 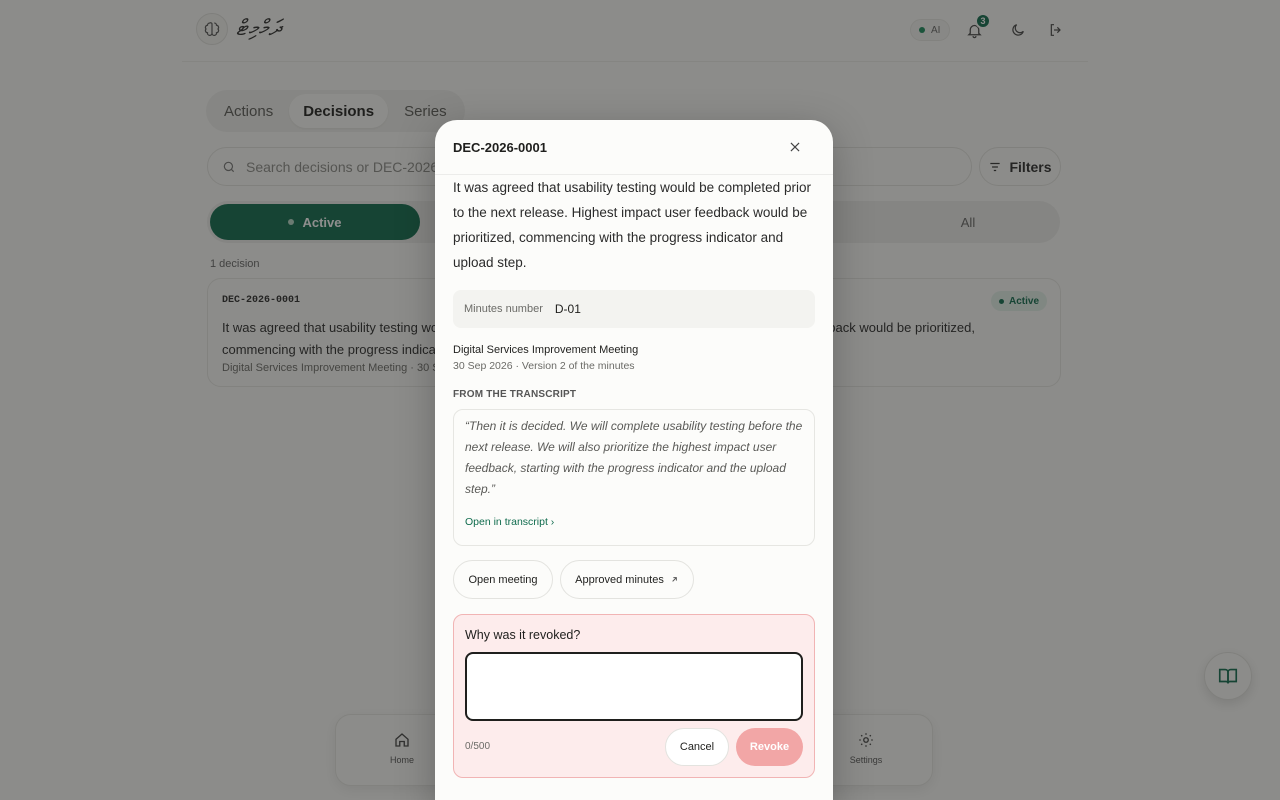 I want to click on external-link-icon, so click(x=674, y=579).